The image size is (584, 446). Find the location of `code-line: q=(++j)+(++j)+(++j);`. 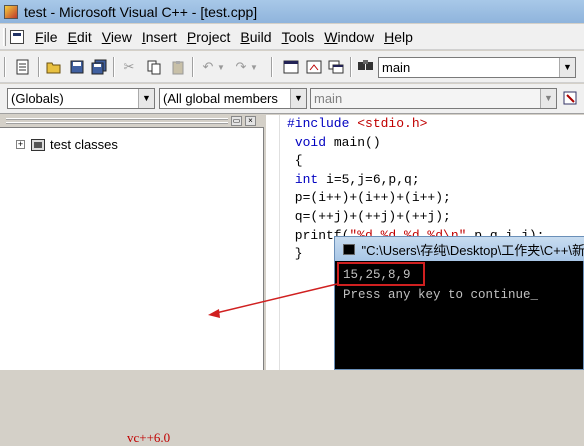

code-line: q=(++j)+(++j)+(++j); is located at coordinates (415, 217).